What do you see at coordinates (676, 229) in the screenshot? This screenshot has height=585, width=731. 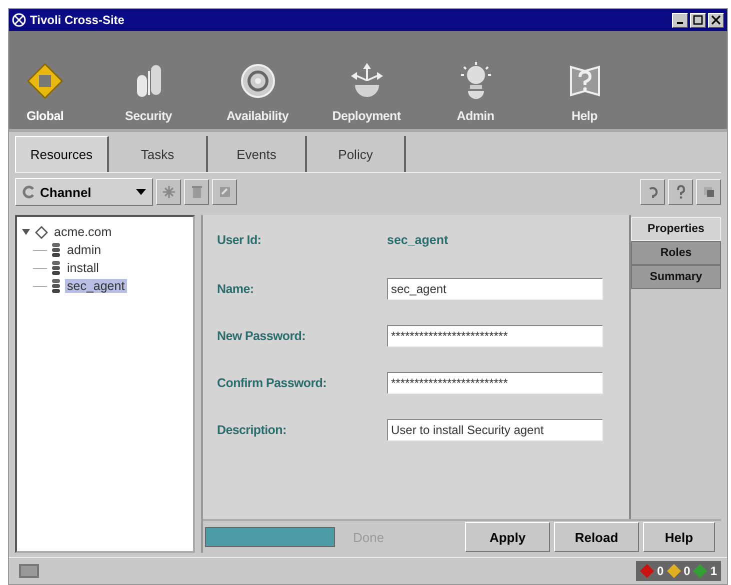 I see `side-tab: Properties` at bounding box center [676, 229].